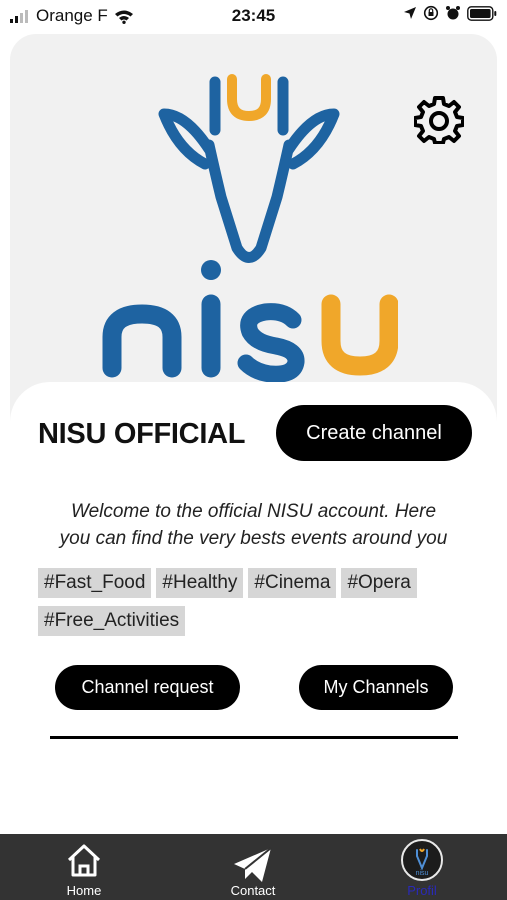 Image resolution: width=507 pixels, height=900 pixels. Describe the element at coordinates (379, 583) in the screenshot. I see `tag-opera: #Opera` at that location.